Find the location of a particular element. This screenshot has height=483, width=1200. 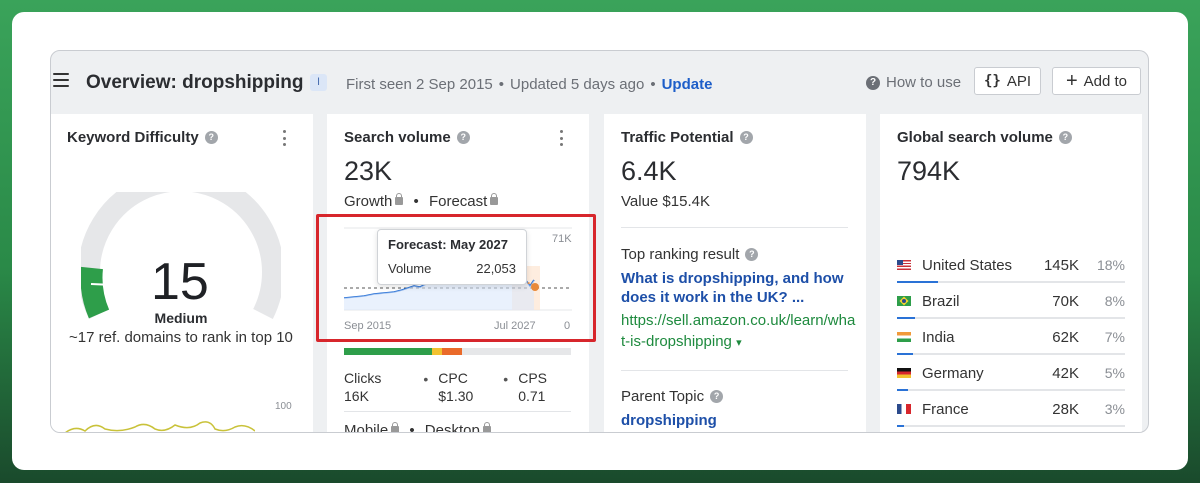

top-ranking-label: Top ranking result ? is located at coordinates (690, 254).